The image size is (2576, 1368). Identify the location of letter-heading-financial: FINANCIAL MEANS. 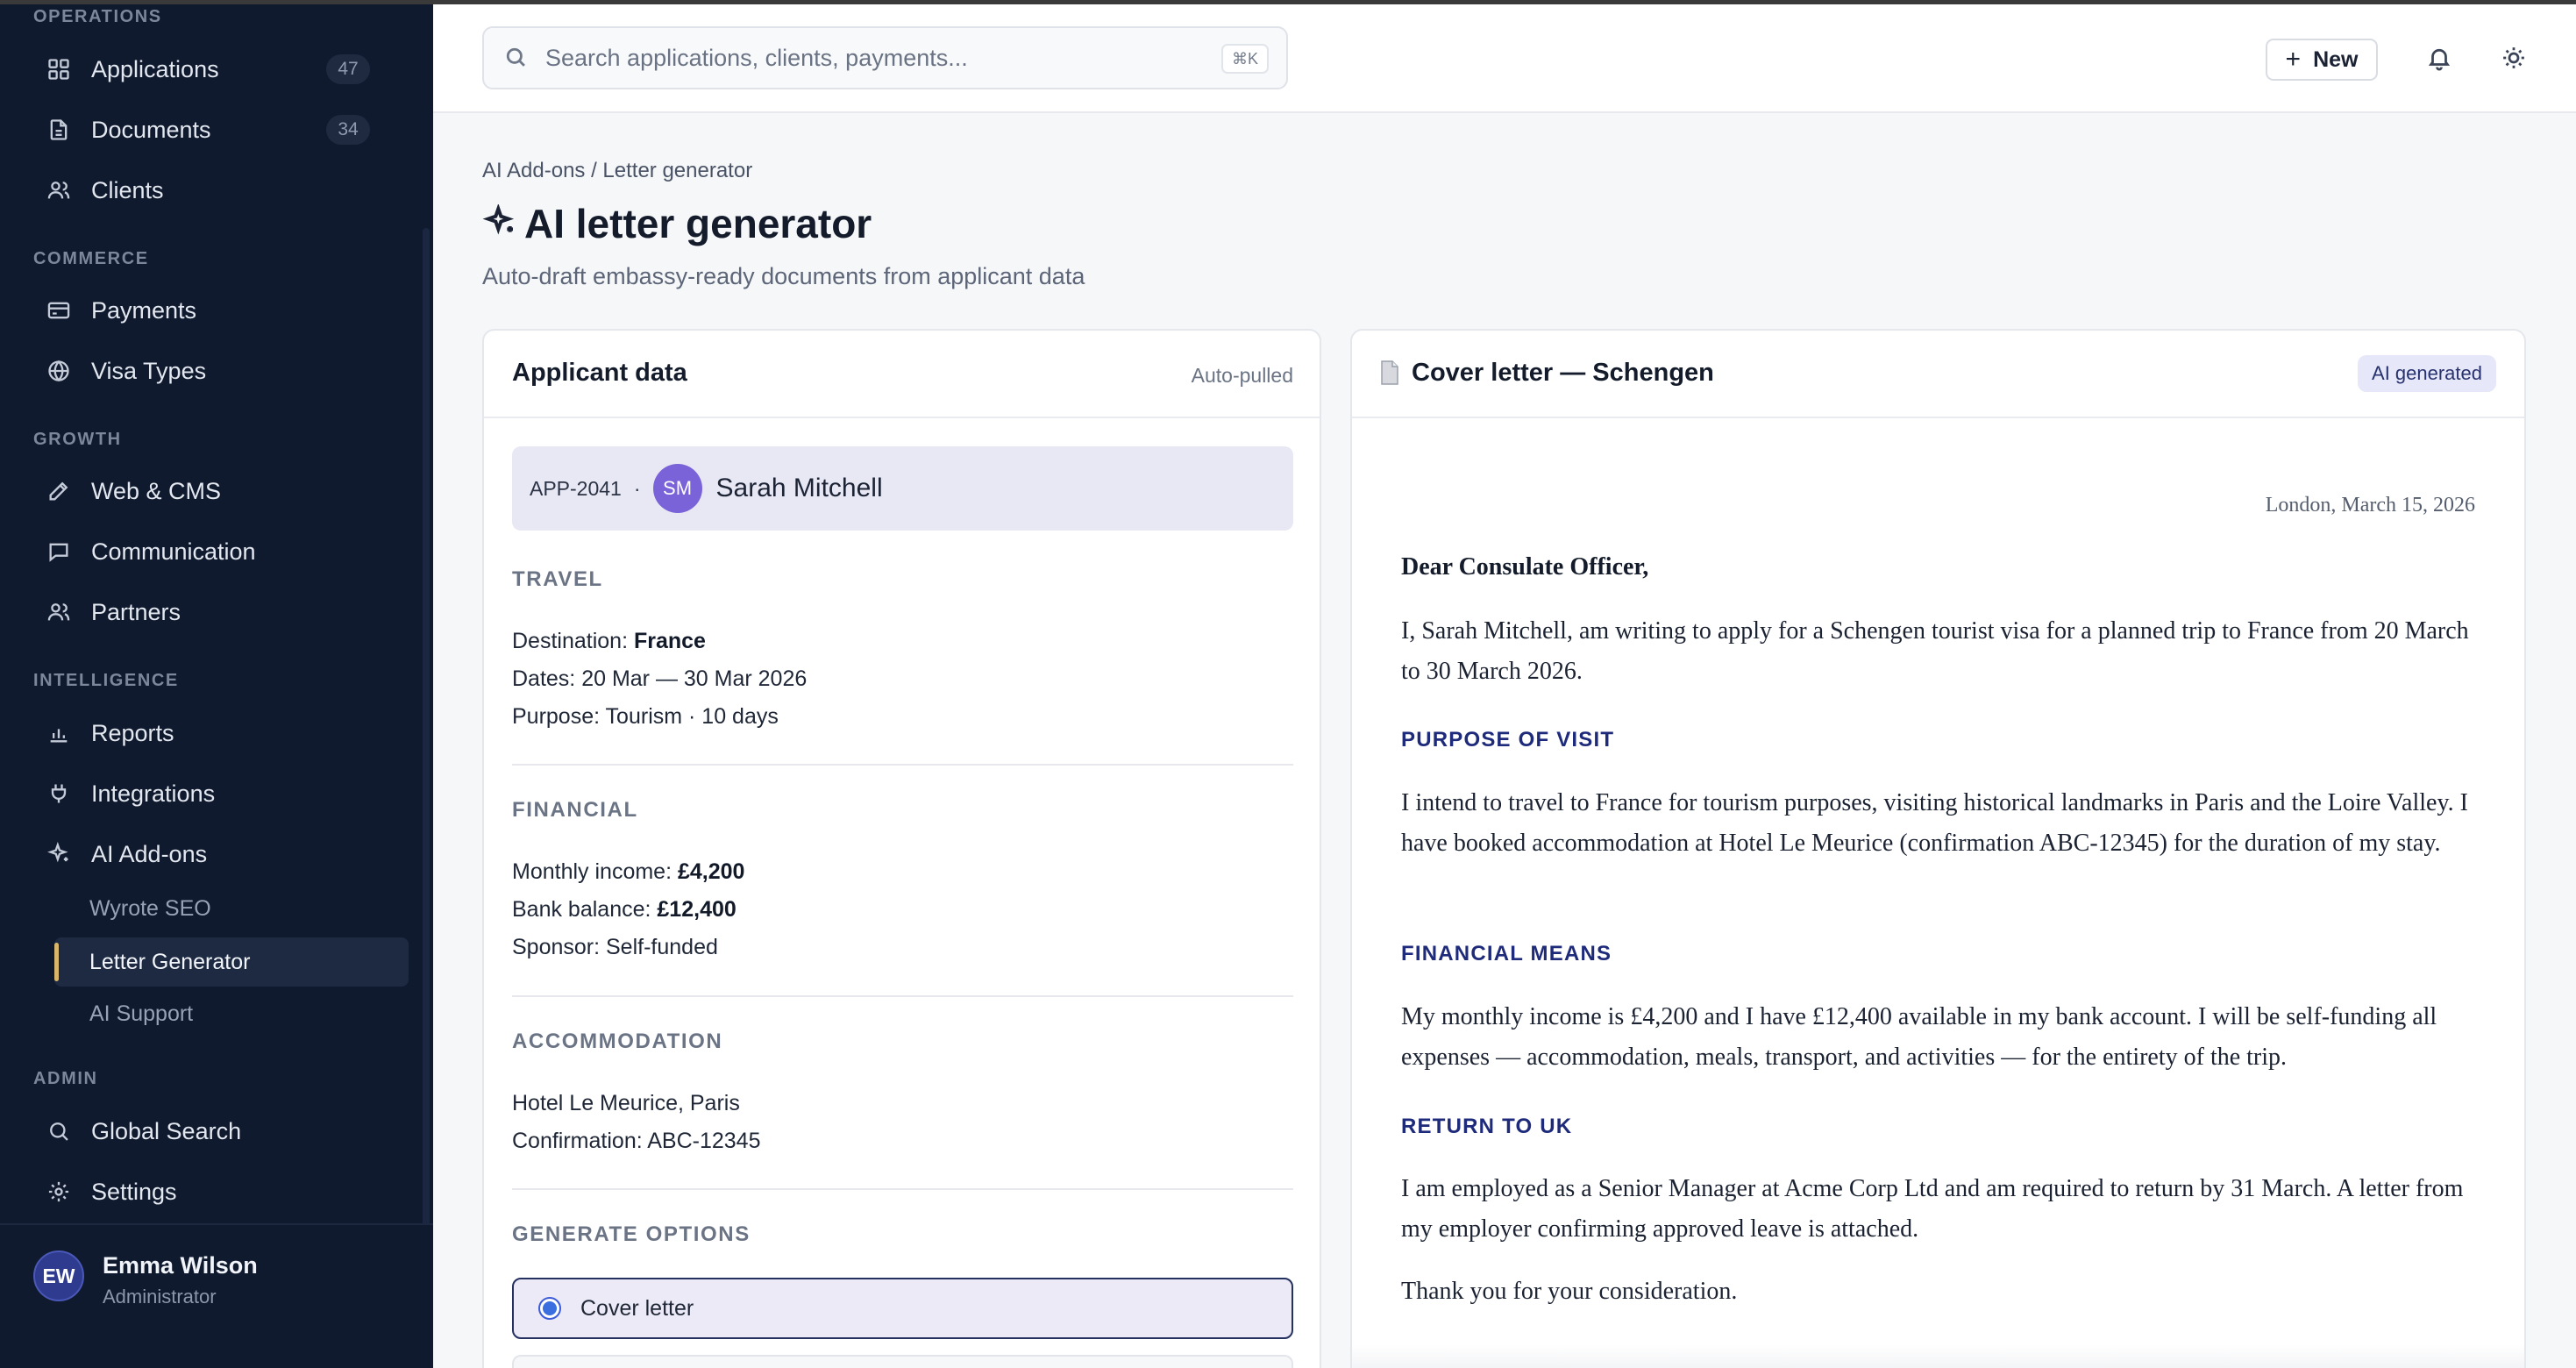
(1506, 953).